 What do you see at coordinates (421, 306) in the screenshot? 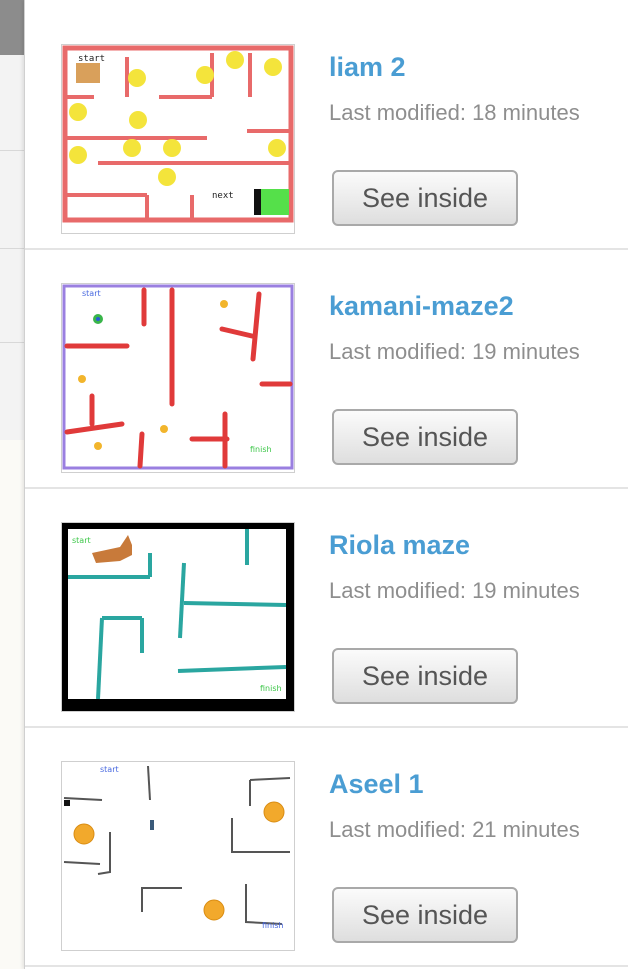
I see `project-title-link: kamani-maze2` at bounding box center [421, 306].